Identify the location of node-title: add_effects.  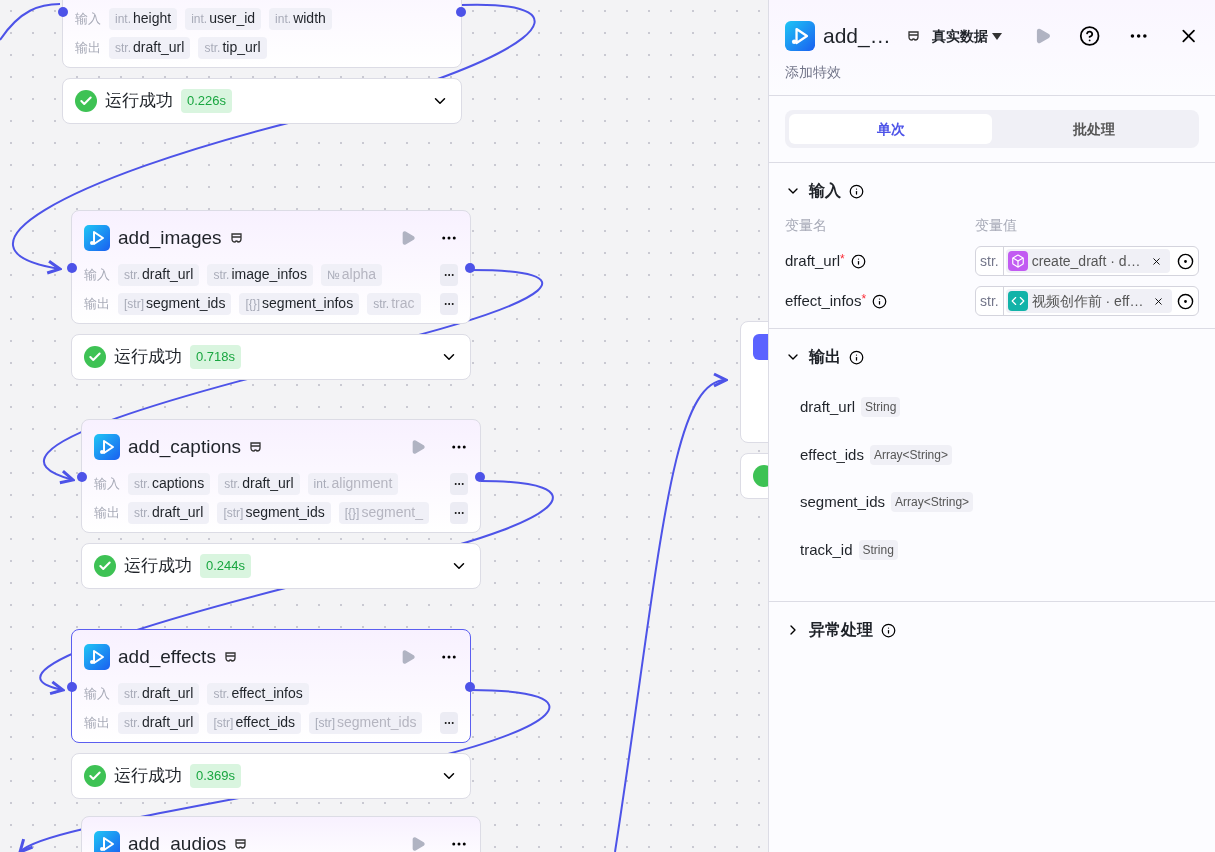
(167, 657).